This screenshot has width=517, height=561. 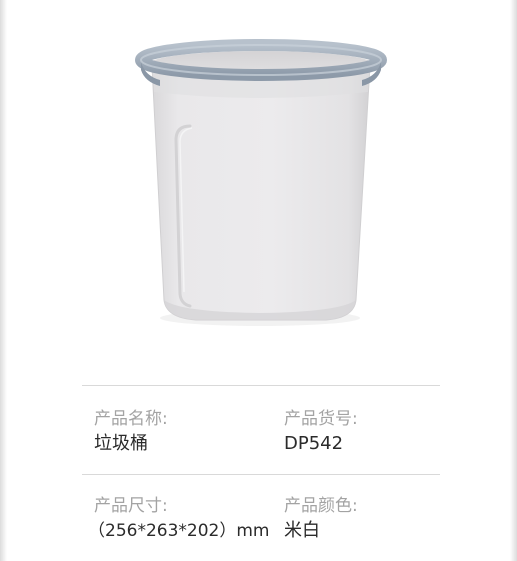 What do you see at coordinates (321, 419) in the screenshot?
I see `product-code-label: 产品货号:` at bounding box center [321, 419].